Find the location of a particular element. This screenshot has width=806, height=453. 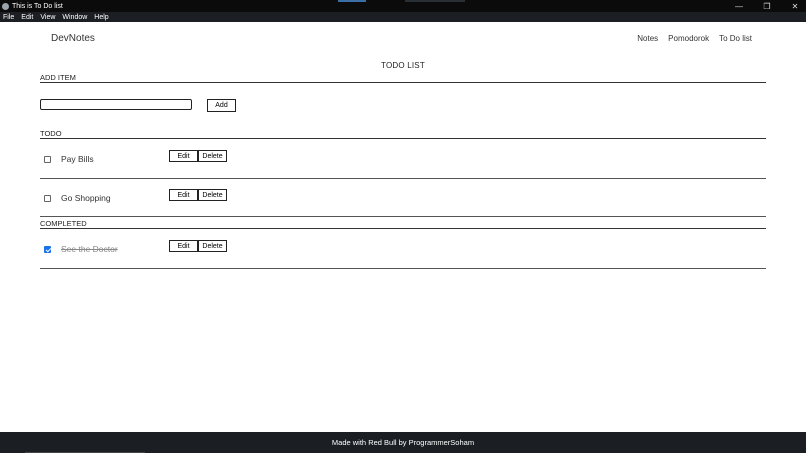

footer-text: Made with Red Bull by ProgrammerSoham is located at coordinates (403, 442).